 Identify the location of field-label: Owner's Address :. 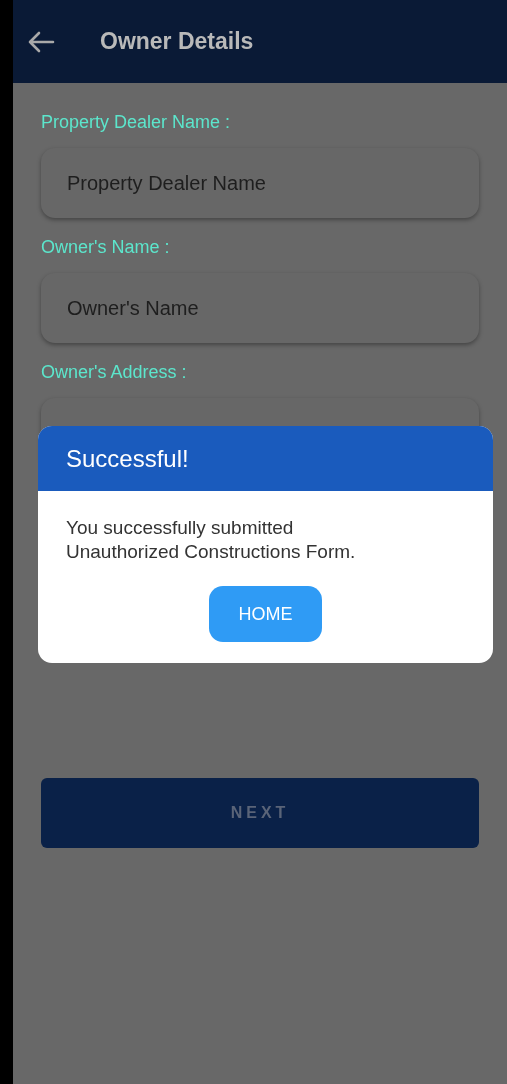
(114, 372).